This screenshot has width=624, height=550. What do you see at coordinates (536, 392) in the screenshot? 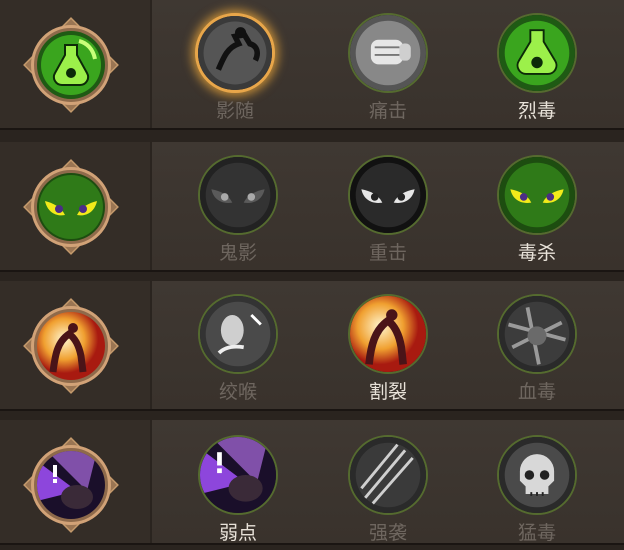
I see `skill-label: 血毒` at bounding box center [536, 392].